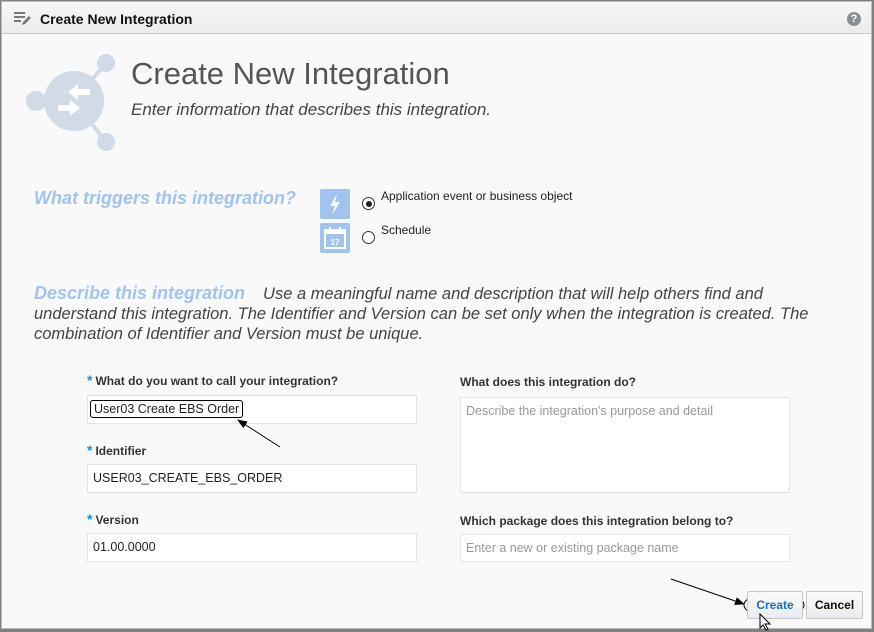 This screenshot has height=632, width=874. Describe the element at coordinates (775, 605) in the screenshot. I see `create-button: Create` at that location.